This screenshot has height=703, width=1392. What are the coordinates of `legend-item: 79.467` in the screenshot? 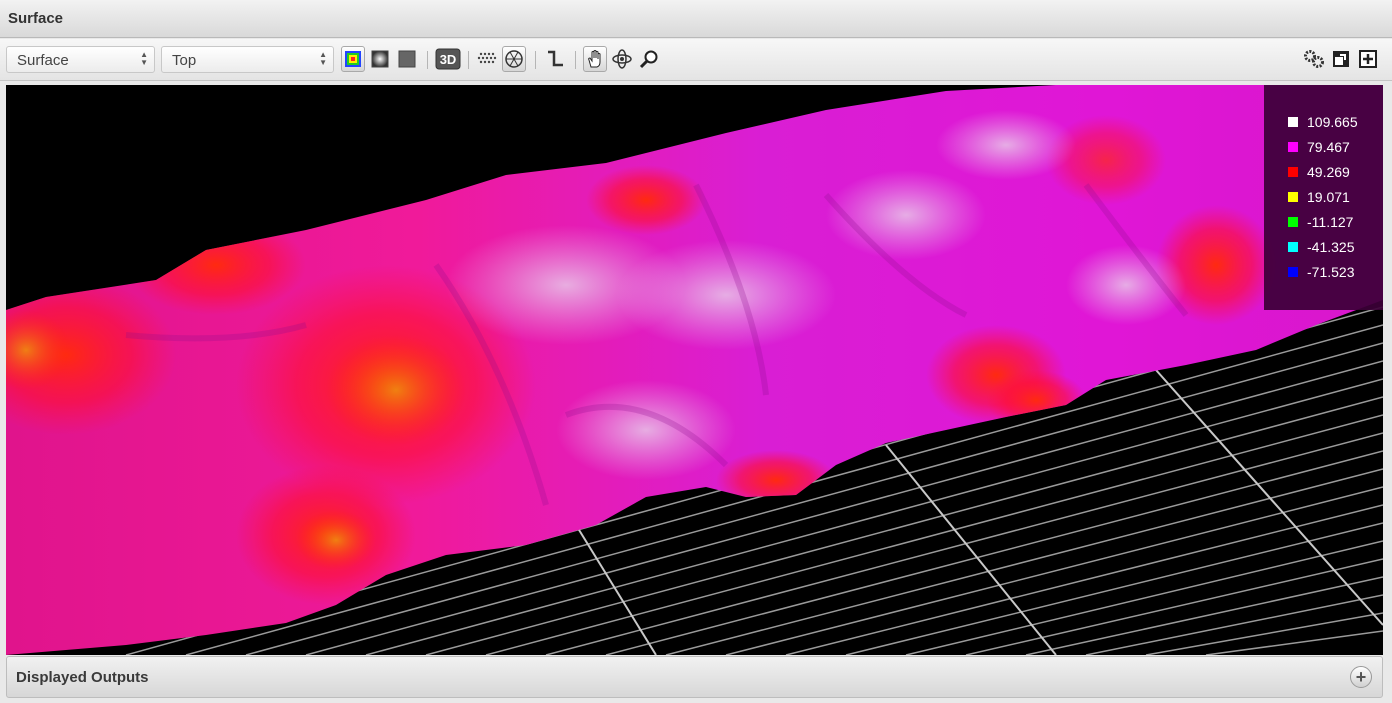 It's located at (1319, 147).